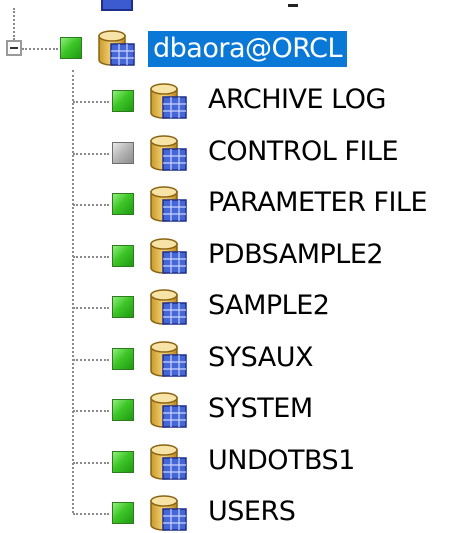  I want to click on tree-node-label: PARAMETER FILE, so click(318, 203).